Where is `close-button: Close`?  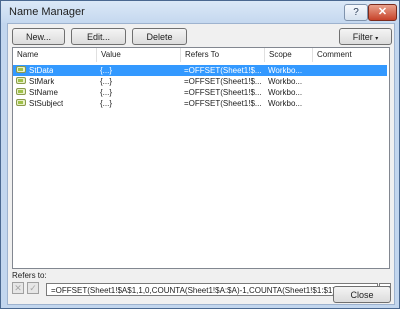 close-button: Close is located at coordinates (362, 294).